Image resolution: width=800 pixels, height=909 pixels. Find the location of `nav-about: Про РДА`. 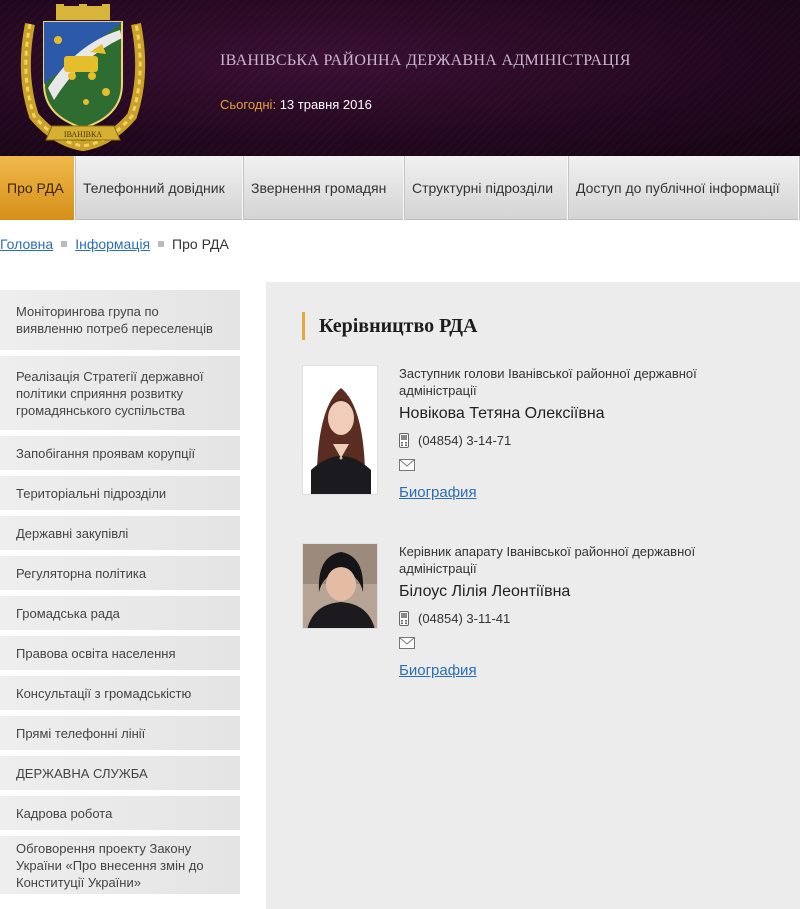

nav-about: Про РДА is located at coordinates (38, 188).